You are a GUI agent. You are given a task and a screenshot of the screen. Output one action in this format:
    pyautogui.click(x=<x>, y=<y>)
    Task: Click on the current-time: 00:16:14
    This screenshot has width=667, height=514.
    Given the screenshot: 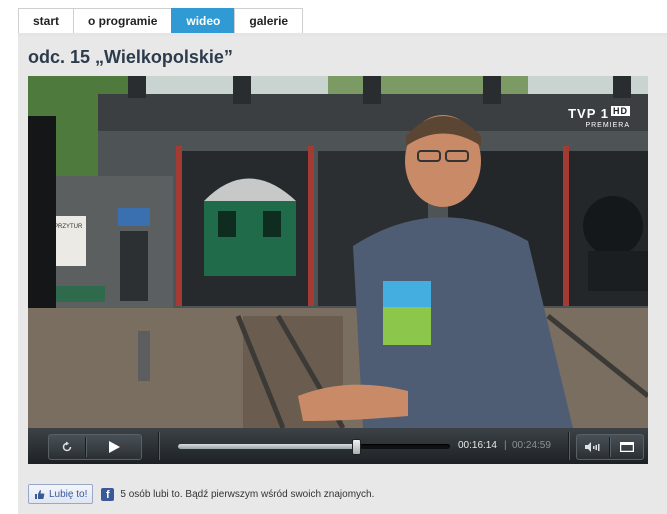 What is the action you would take?
    pyautogui.click(x=477, y=445)
    